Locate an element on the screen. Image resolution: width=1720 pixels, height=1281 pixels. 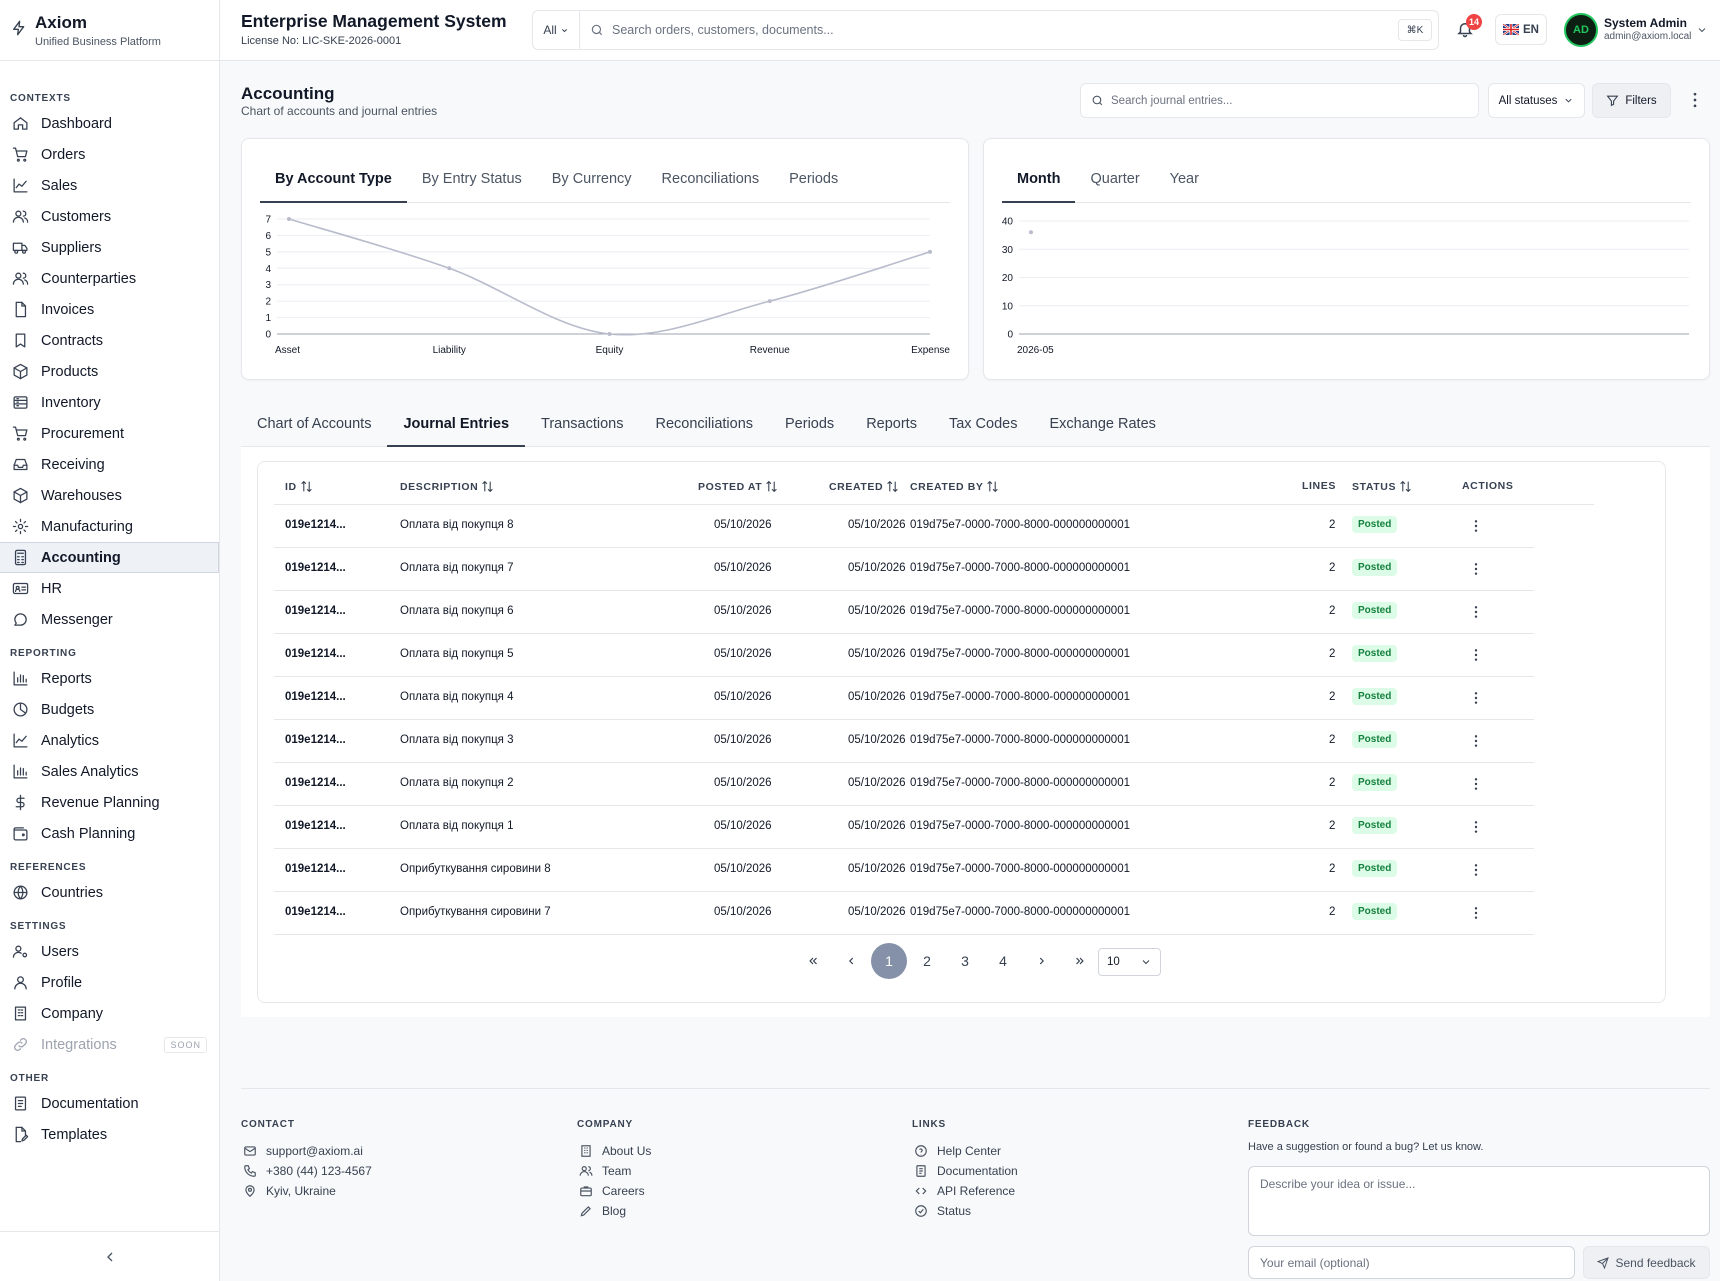
tab-journal-entries: Journal Entries is located at coordinates (456, 425).